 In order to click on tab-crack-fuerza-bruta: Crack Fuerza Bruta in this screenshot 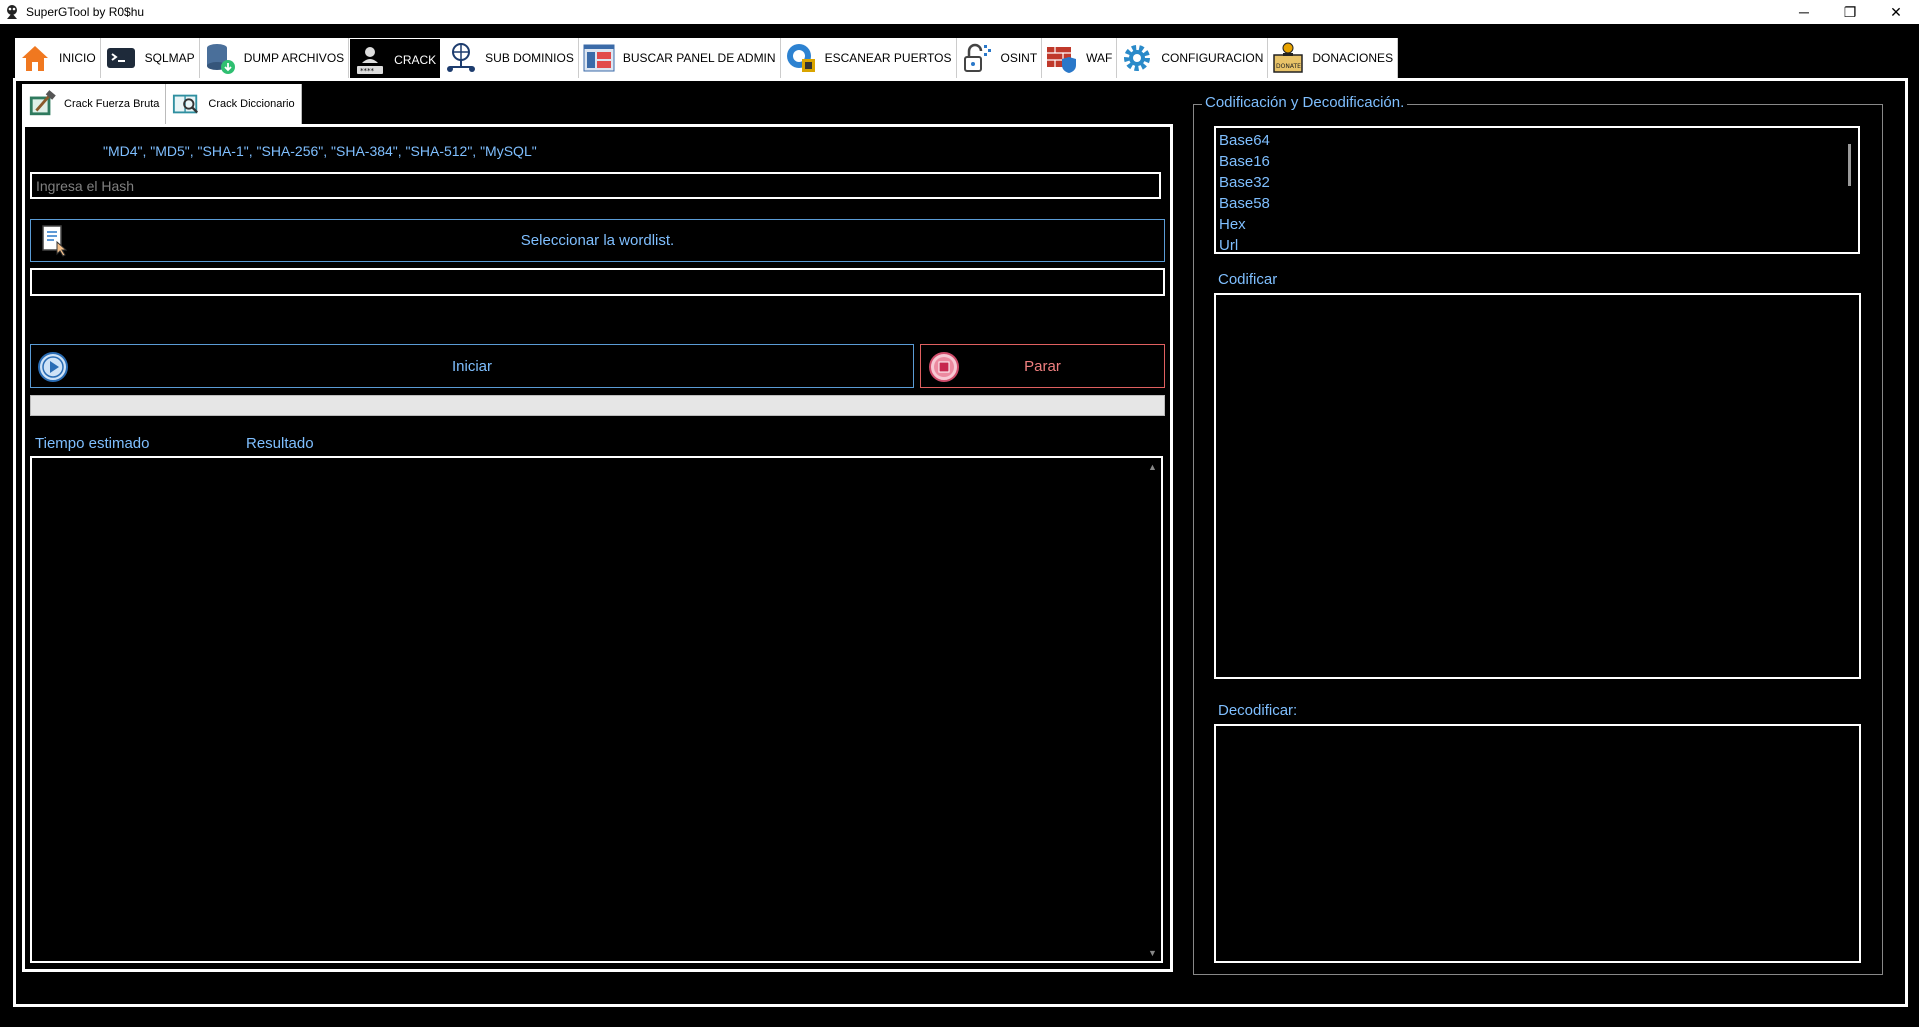, I will do `click(94, 104)`.